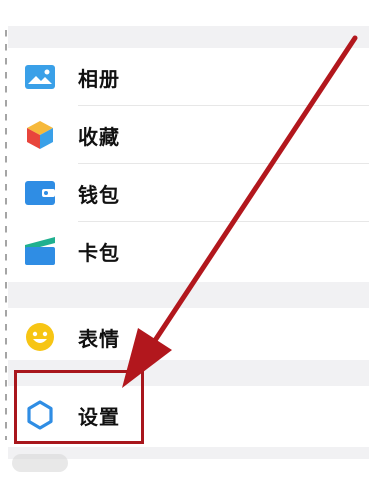  I want to click on menu-group-emoji: 表情, so click(188, 337).